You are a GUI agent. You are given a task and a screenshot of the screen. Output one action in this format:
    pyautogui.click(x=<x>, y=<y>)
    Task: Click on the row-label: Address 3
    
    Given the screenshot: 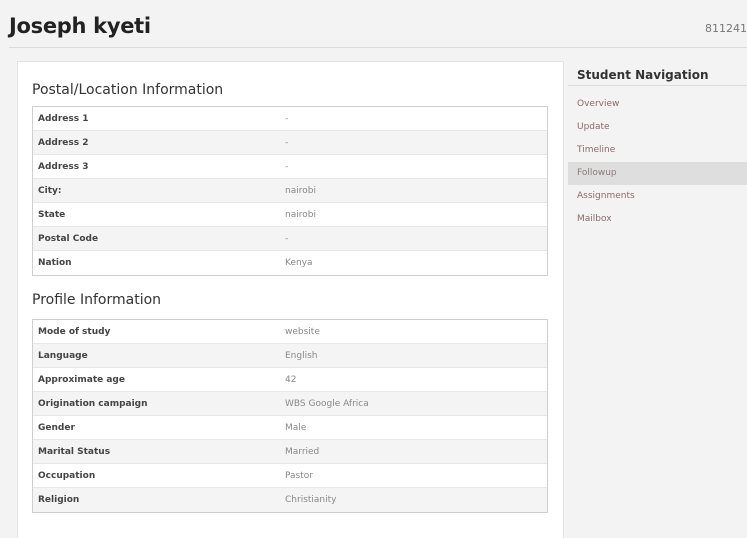 What is the action you would take?
    pyautogui.click(x=63, y=166)
    